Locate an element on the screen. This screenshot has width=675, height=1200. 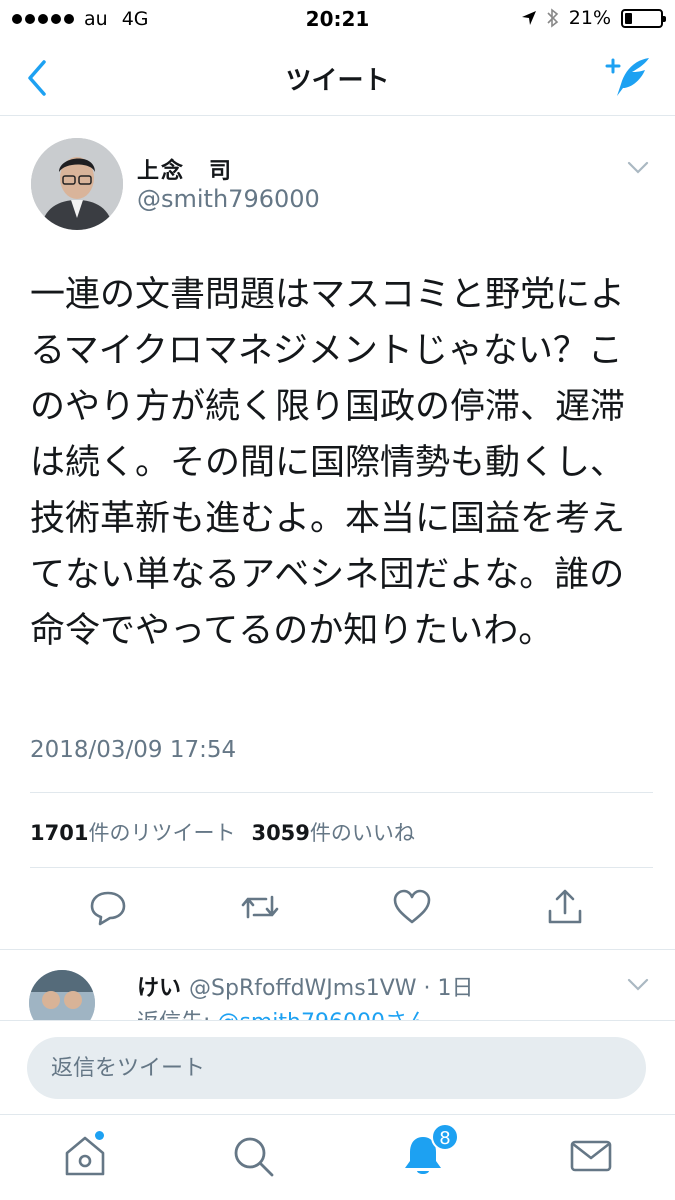
reply-to-mention: @smith796000さん is located at coordinates (323, 1015).